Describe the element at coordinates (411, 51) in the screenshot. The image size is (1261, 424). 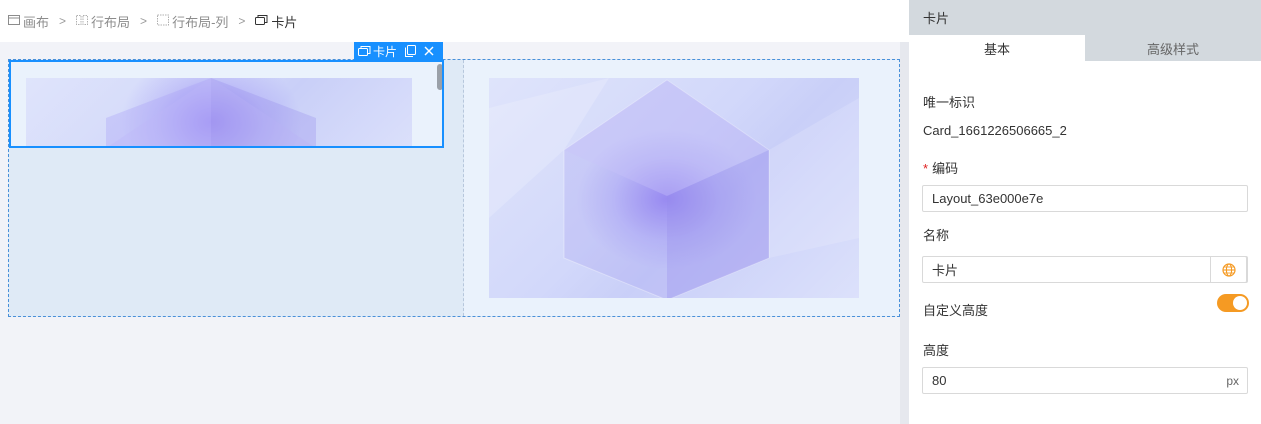
I see `copy-icon` at that location.